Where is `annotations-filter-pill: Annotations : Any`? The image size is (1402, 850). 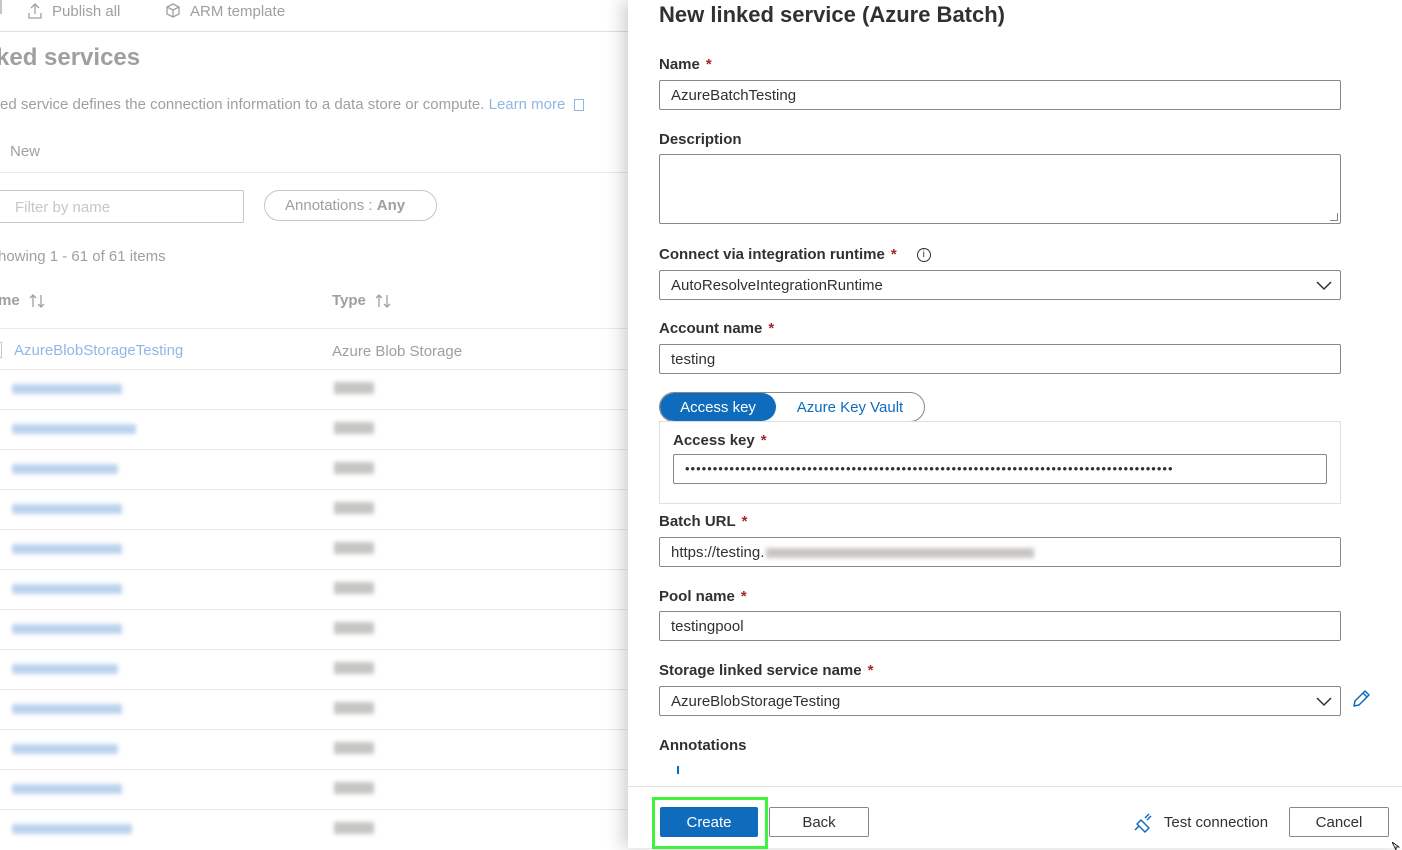 annotations-filter-pill: Annotations : Any is located at coordinates (350, 205).